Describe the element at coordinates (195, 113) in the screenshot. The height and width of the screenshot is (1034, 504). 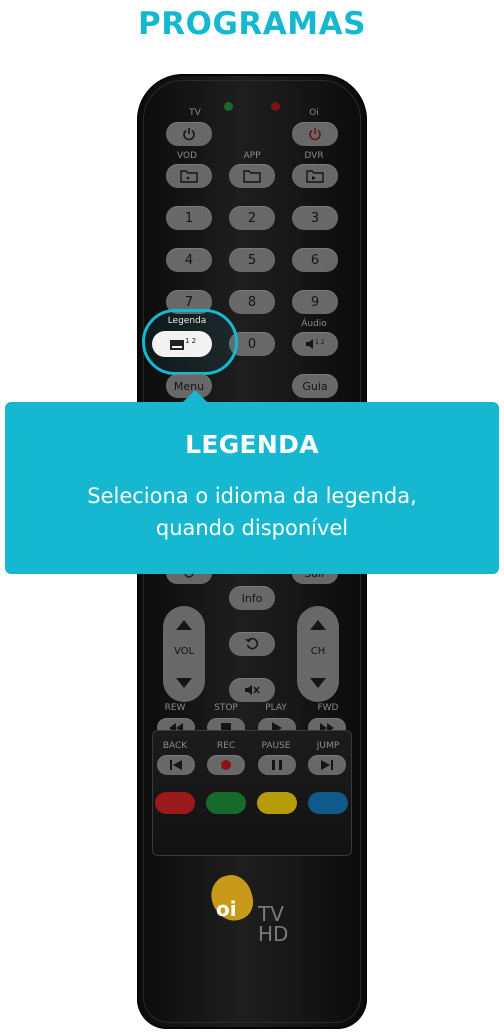
I see `label-tv: TV` at that location.